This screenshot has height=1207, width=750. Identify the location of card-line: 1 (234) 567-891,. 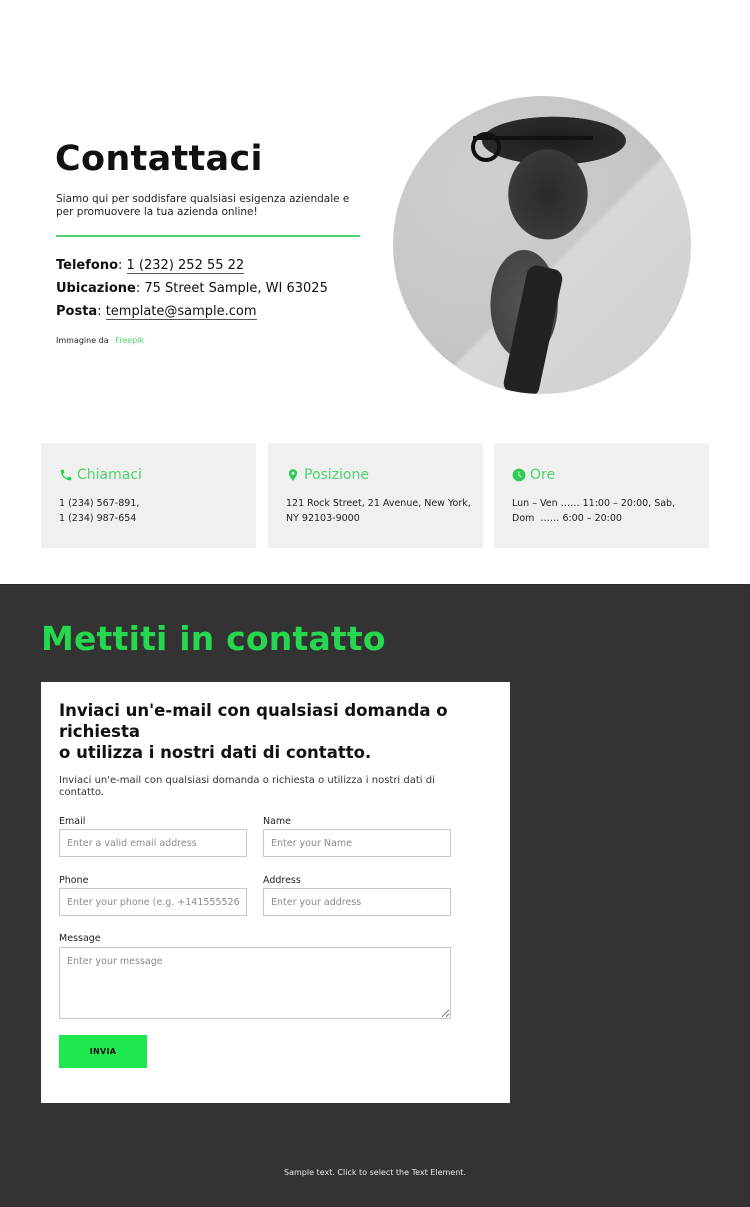
(99, 503).